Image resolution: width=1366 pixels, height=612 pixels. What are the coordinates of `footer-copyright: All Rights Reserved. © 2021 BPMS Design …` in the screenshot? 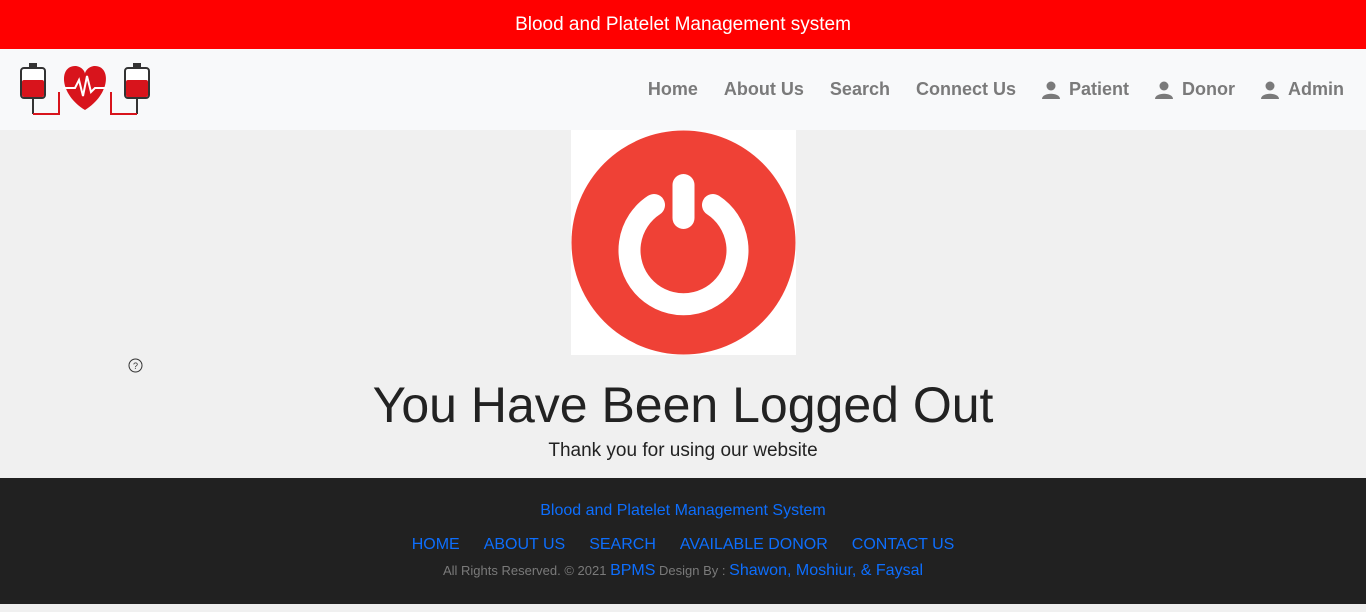 It's located at (683, 571).